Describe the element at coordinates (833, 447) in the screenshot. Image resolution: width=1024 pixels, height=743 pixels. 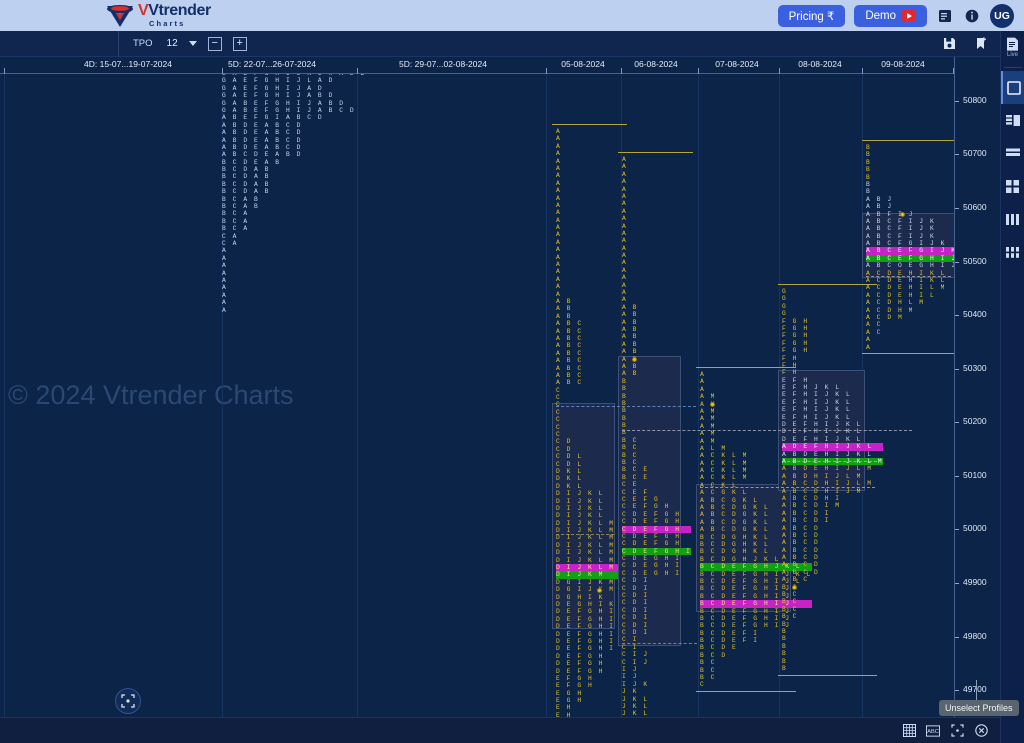
I see `tpo-row: A D E F H I J K L` at that location.